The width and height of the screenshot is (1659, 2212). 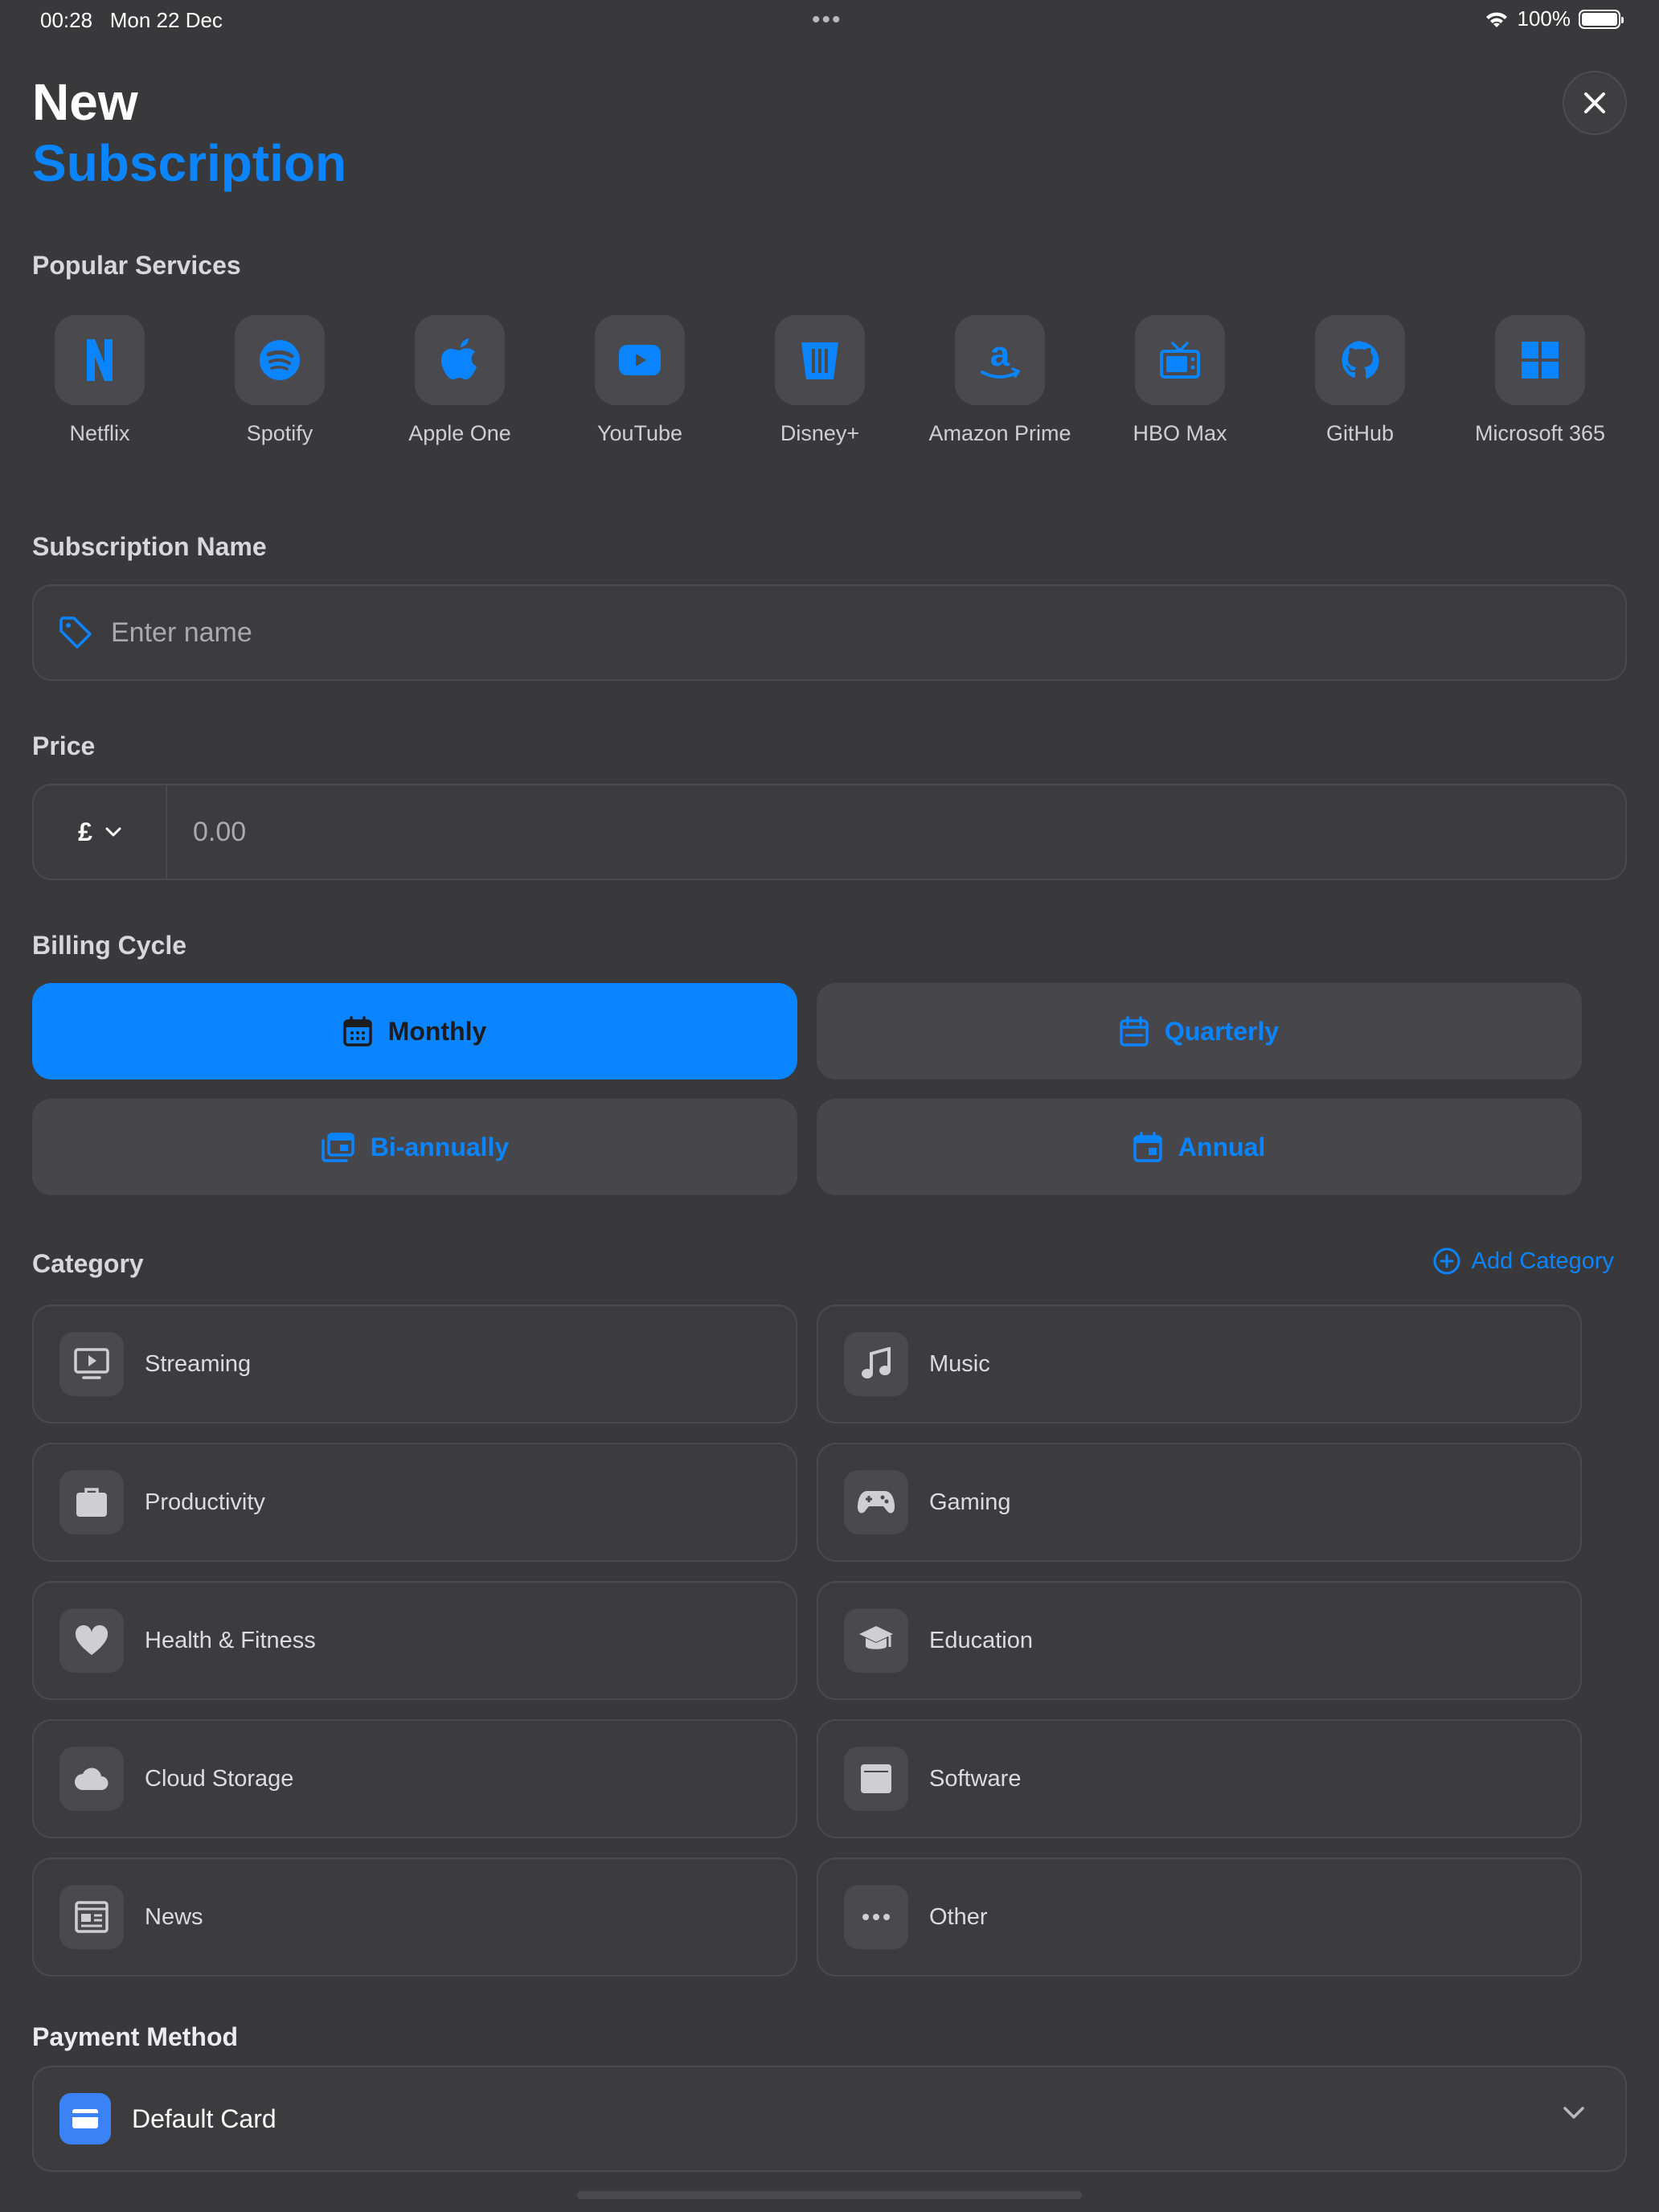 What do you see at coordinates (204, 2118) in the screenshot?
I see `payment-method-value: Default Card` at bounding box center [204, 2118].